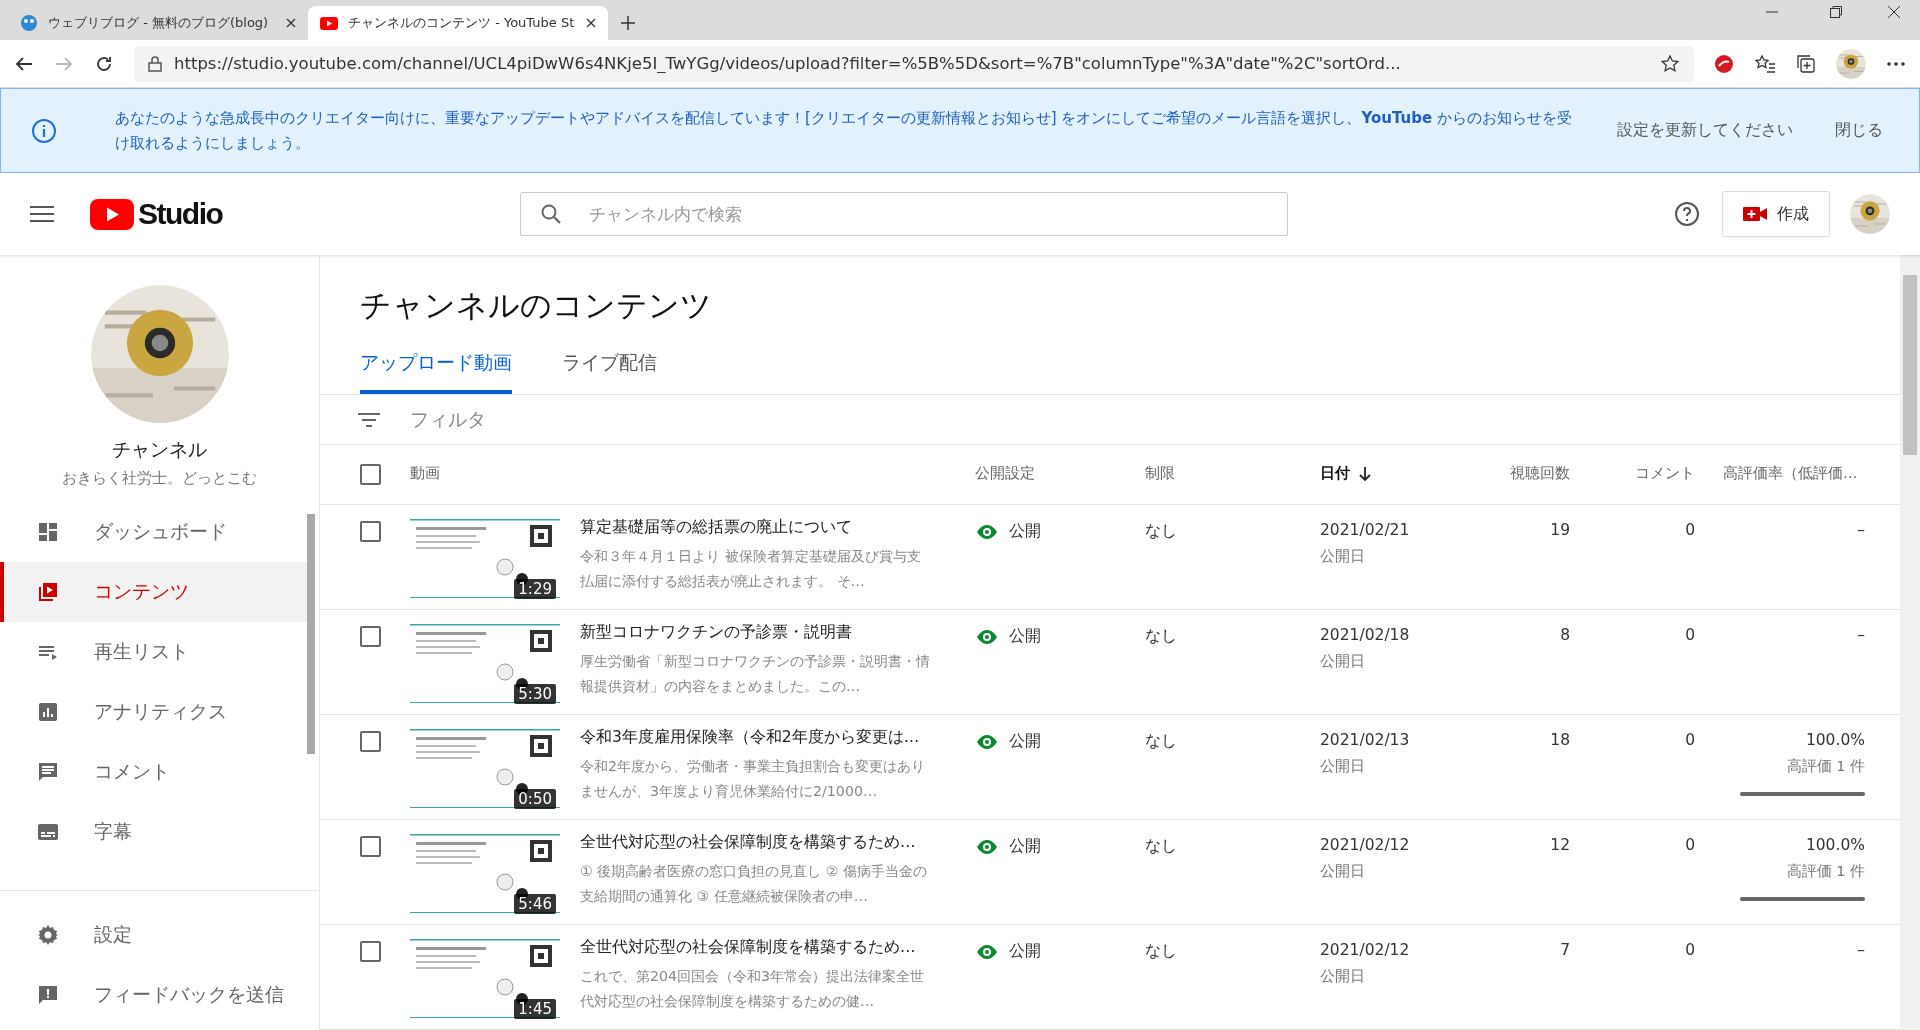 The height and width of the screenshot is (1030, 1920). I want to click on bar-chart-icon, so click(48, 712).